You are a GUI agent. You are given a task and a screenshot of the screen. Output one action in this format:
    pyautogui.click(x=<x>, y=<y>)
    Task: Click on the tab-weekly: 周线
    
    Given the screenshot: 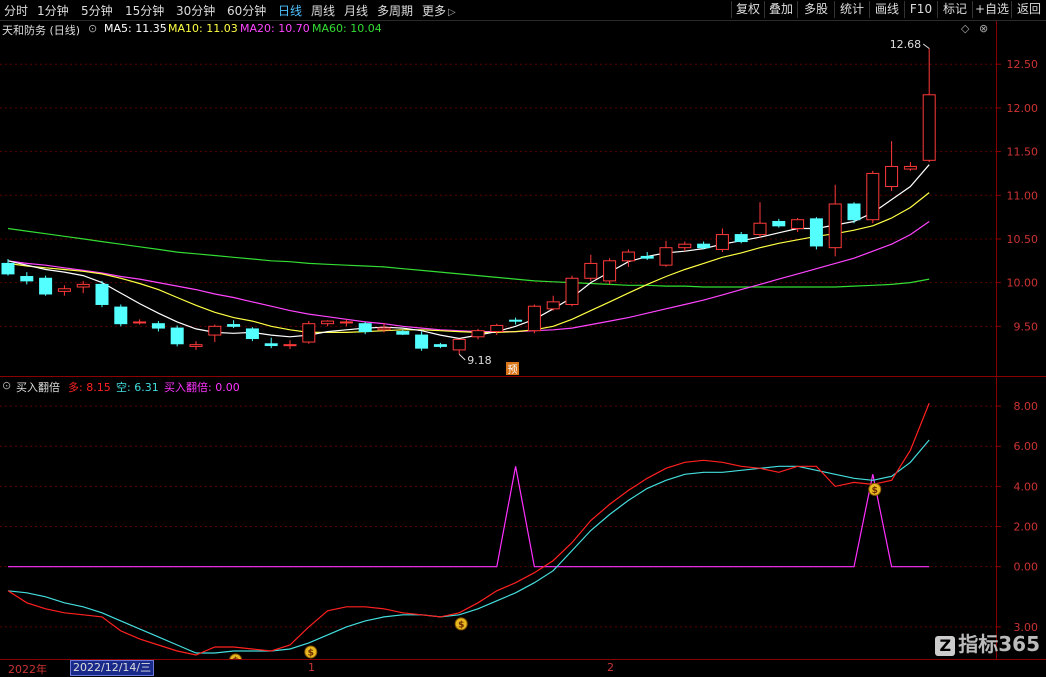 What is the action you would take?
    pyautogui.click(x=323, y=10)
    